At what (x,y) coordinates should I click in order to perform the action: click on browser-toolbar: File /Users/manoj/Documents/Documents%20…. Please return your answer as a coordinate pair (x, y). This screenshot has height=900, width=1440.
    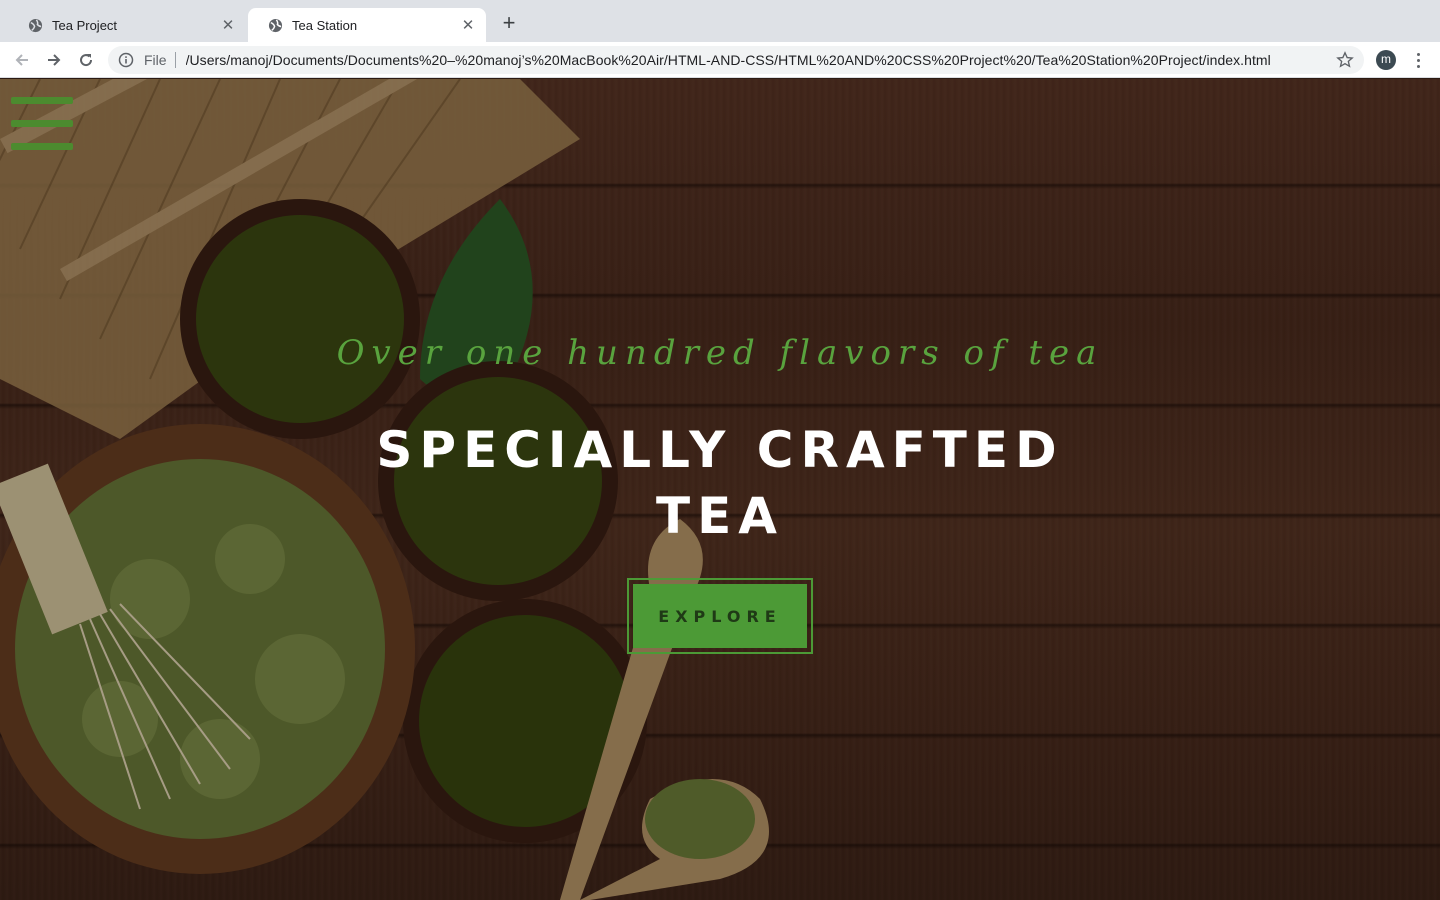
    Looking at the image, I should click on (720, 60).